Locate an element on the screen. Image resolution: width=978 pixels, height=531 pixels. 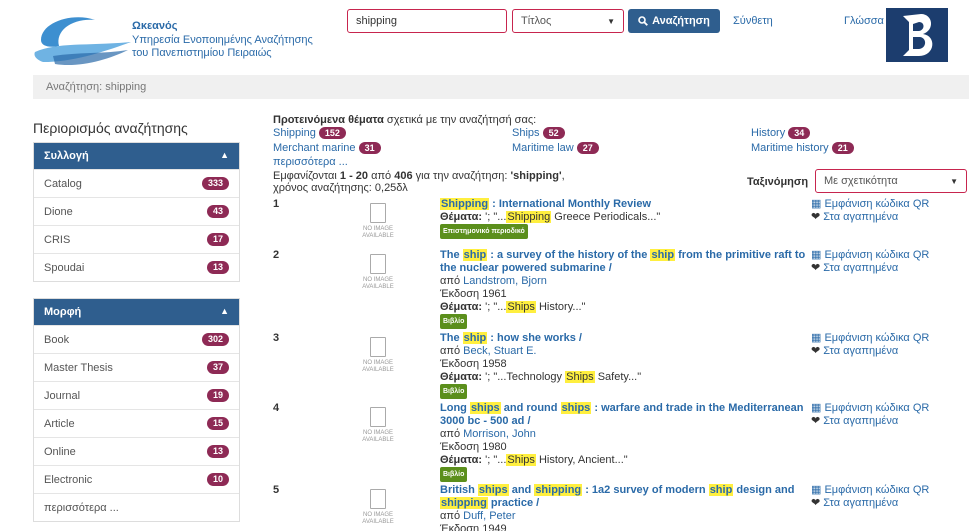
topic-label: Maritime history is located at coordinates (790, 148).